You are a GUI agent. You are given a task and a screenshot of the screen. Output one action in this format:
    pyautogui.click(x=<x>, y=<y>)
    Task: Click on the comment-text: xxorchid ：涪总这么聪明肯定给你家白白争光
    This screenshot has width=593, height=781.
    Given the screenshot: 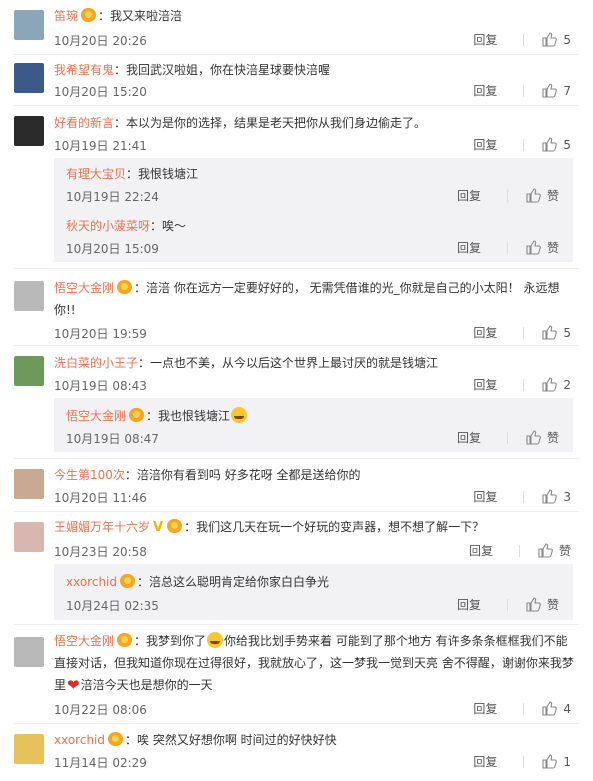 What is the action you would take?
    pyautogui.click(x=312, y=582)
    